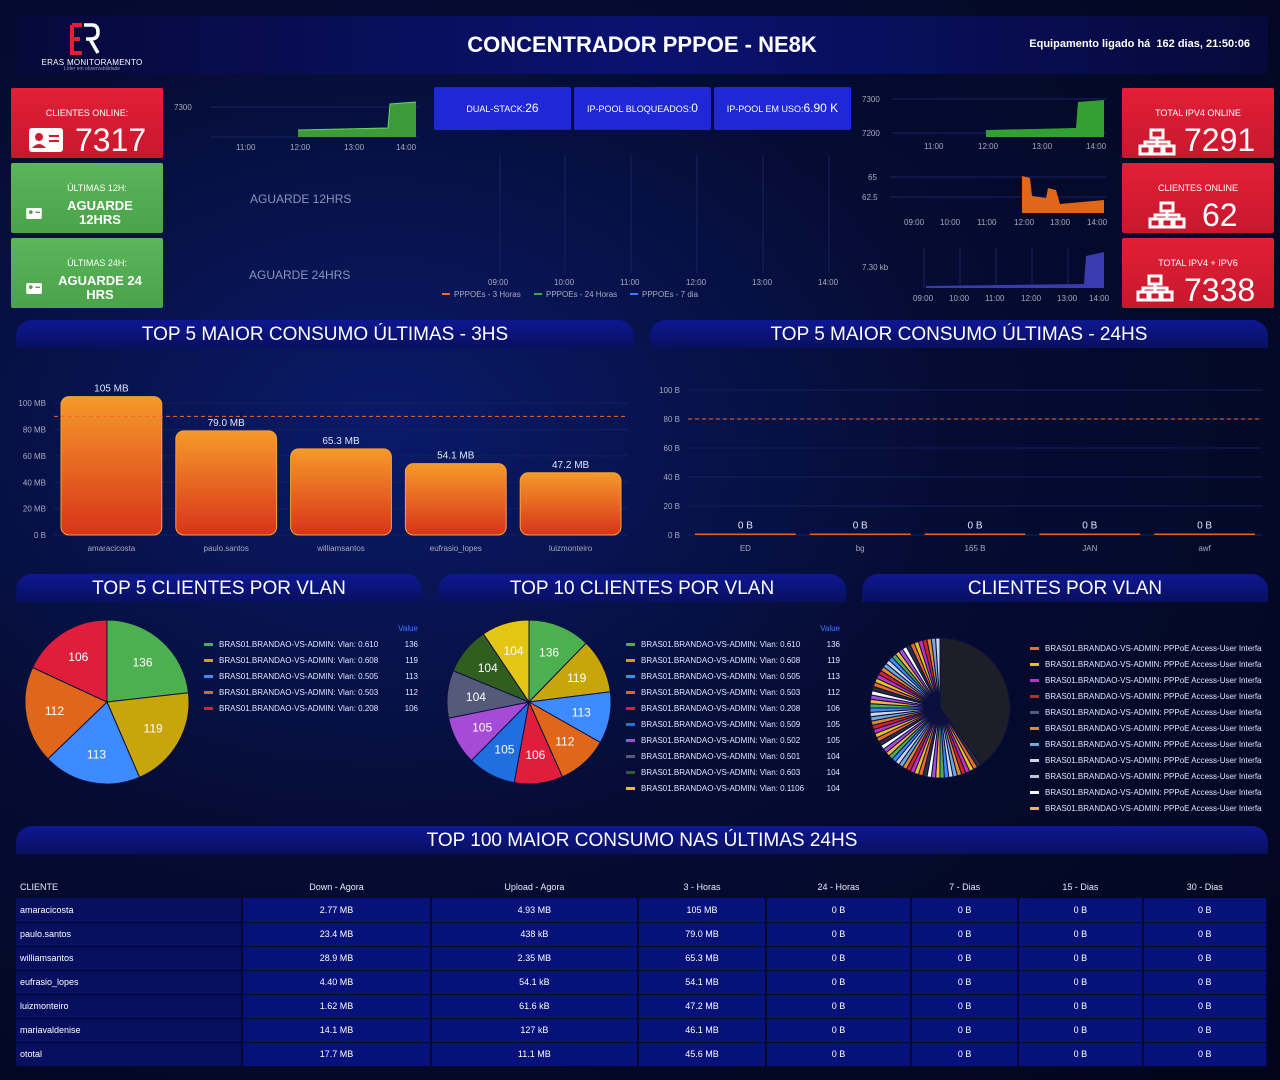 The height and width of the screenshot is (1080, 1280). What do you see at coordinates (535, 958) in the screenshot?
I see `table-cell: 2.35 MB` at bounding box center [535, 958].